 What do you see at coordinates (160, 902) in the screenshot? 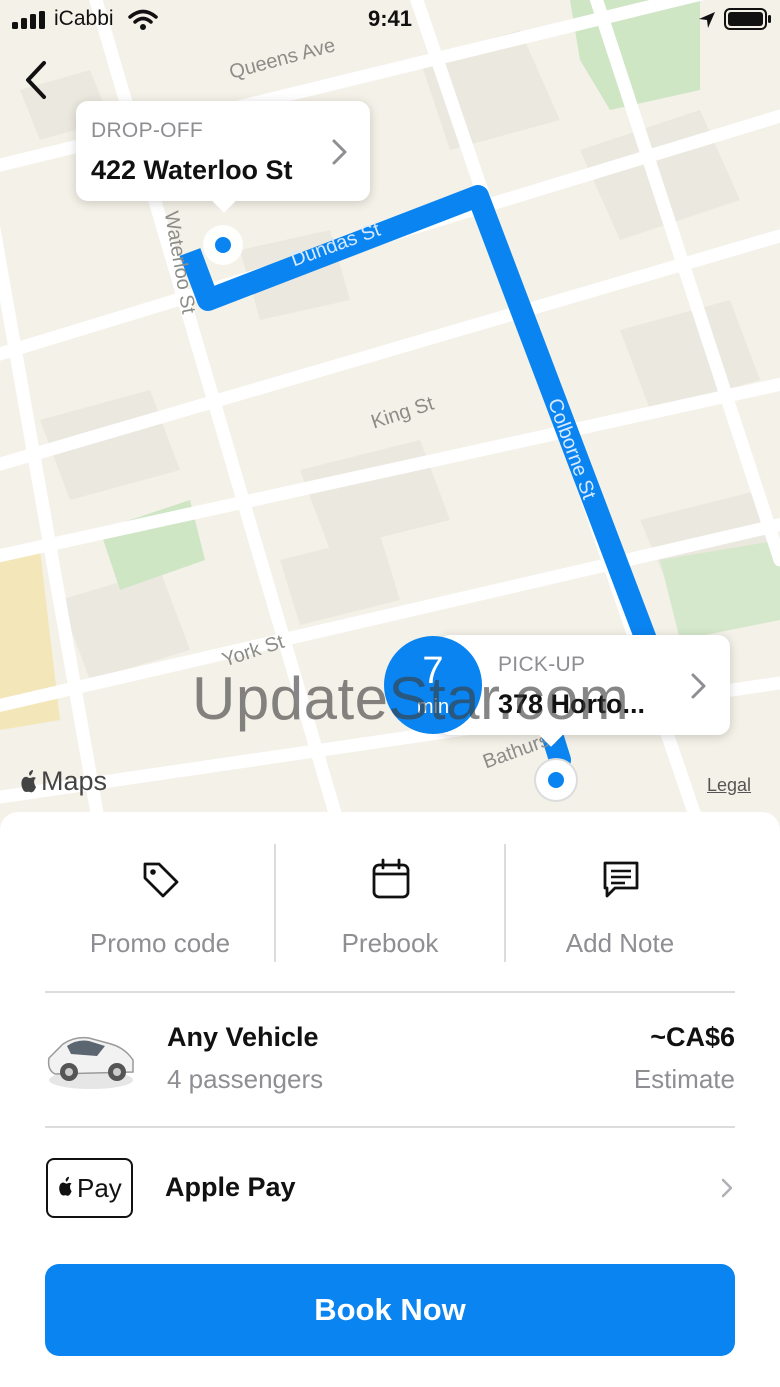
I see `promo-code-button: Promo code` at bounding box center [160, 902].